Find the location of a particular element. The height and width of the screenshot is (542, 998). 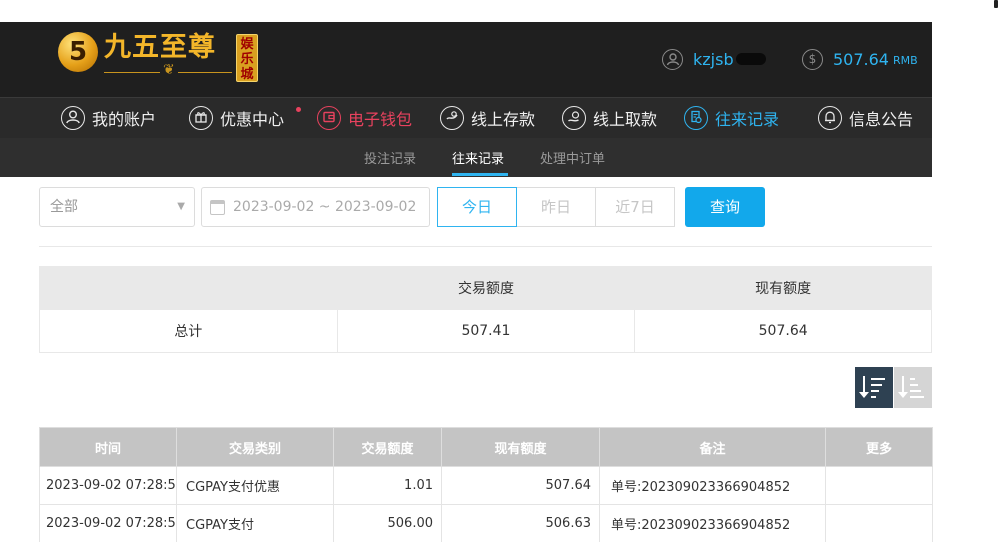

col-header-type: 交易类别 is located at coordinates (255, 447).